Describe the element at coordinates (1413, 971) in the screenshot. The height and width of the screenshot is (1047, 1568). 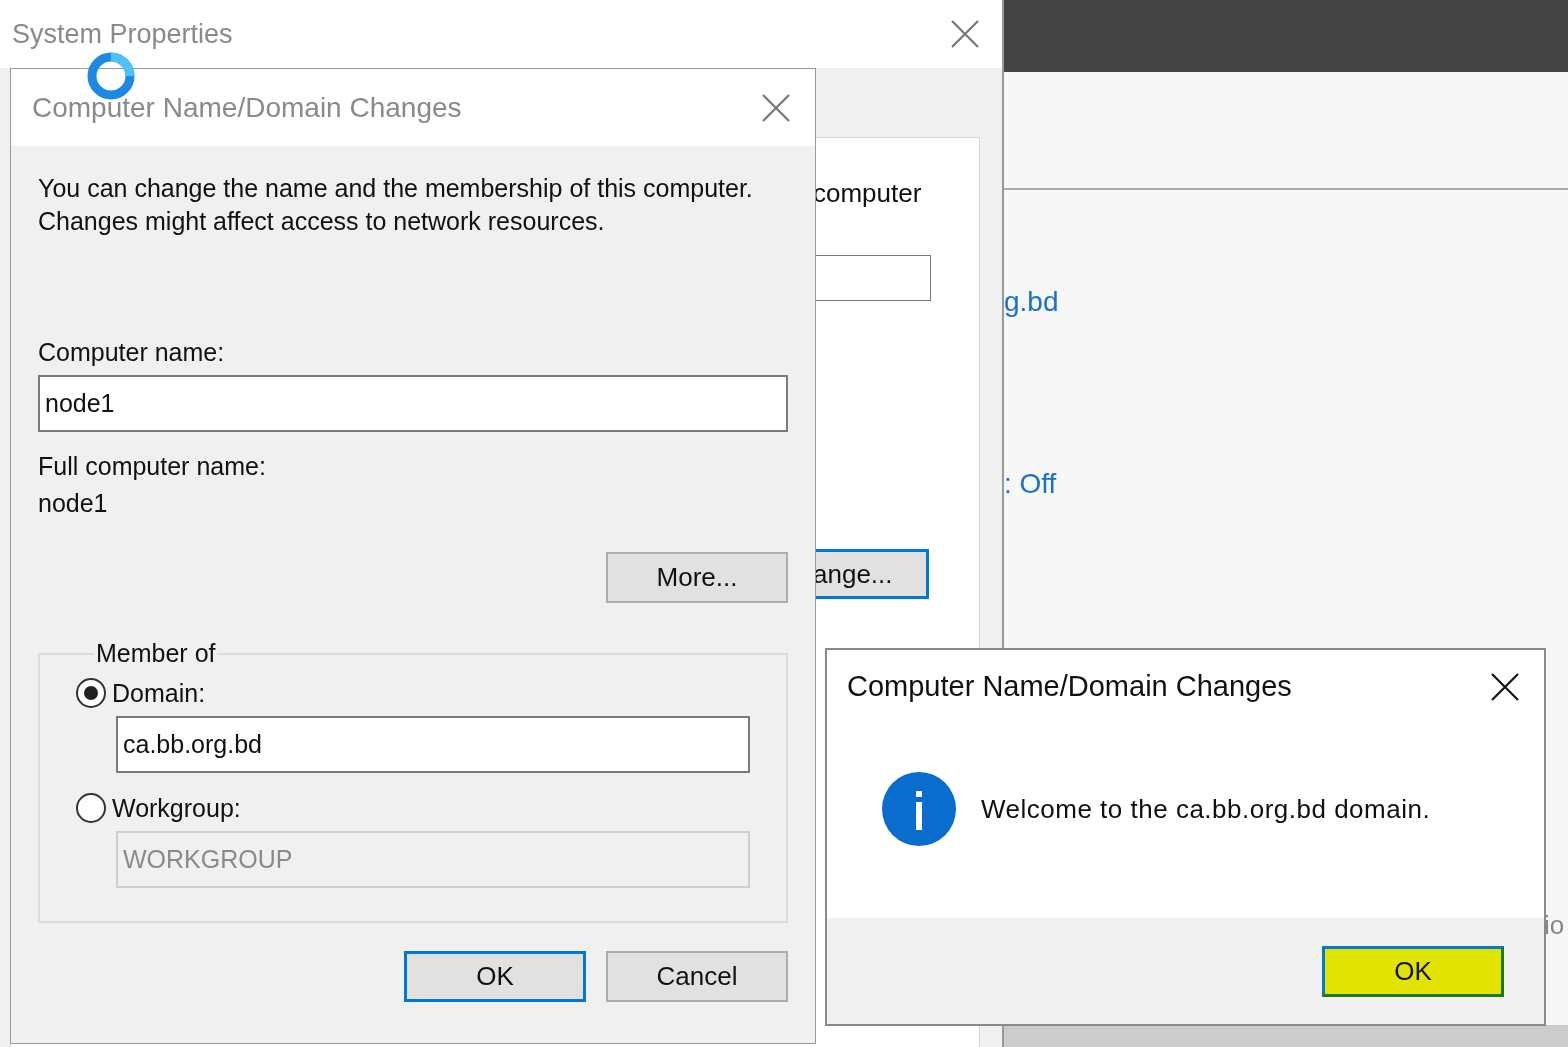
I see `ok-button: OK` at that location.